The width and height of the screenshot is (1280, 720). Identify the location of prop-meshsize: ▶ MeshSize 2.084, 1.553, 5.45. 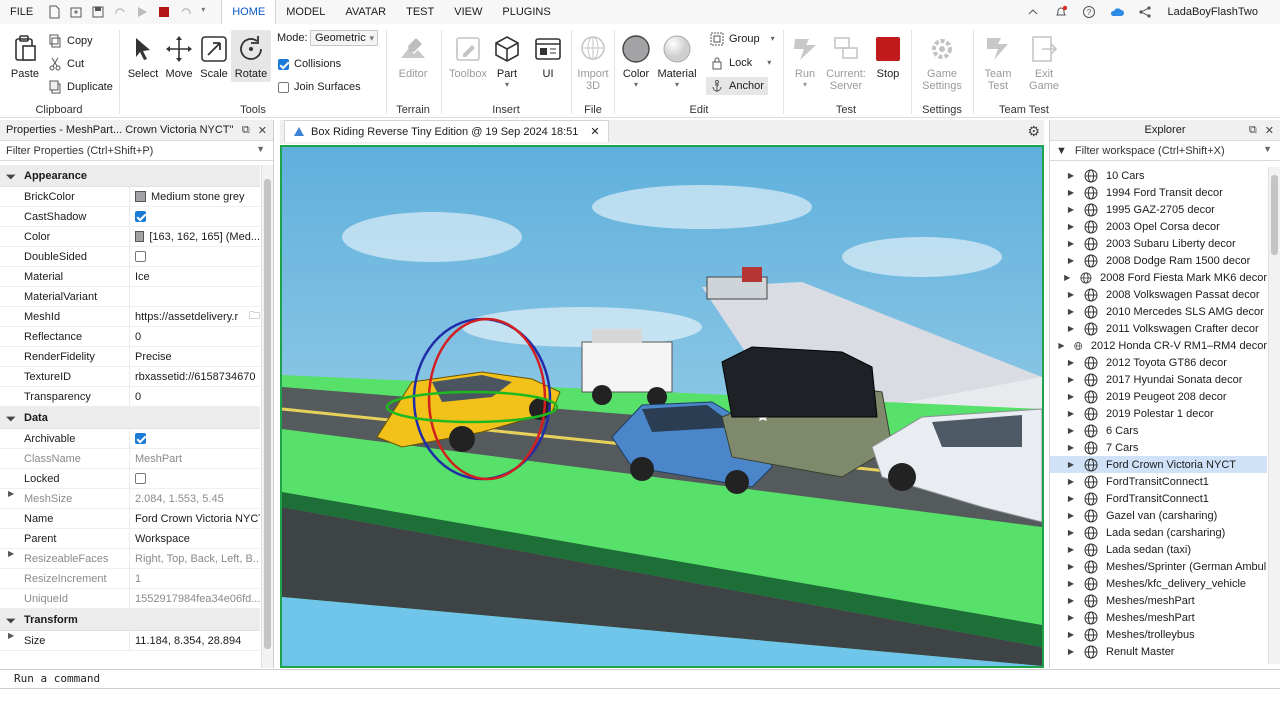
(130, 498).